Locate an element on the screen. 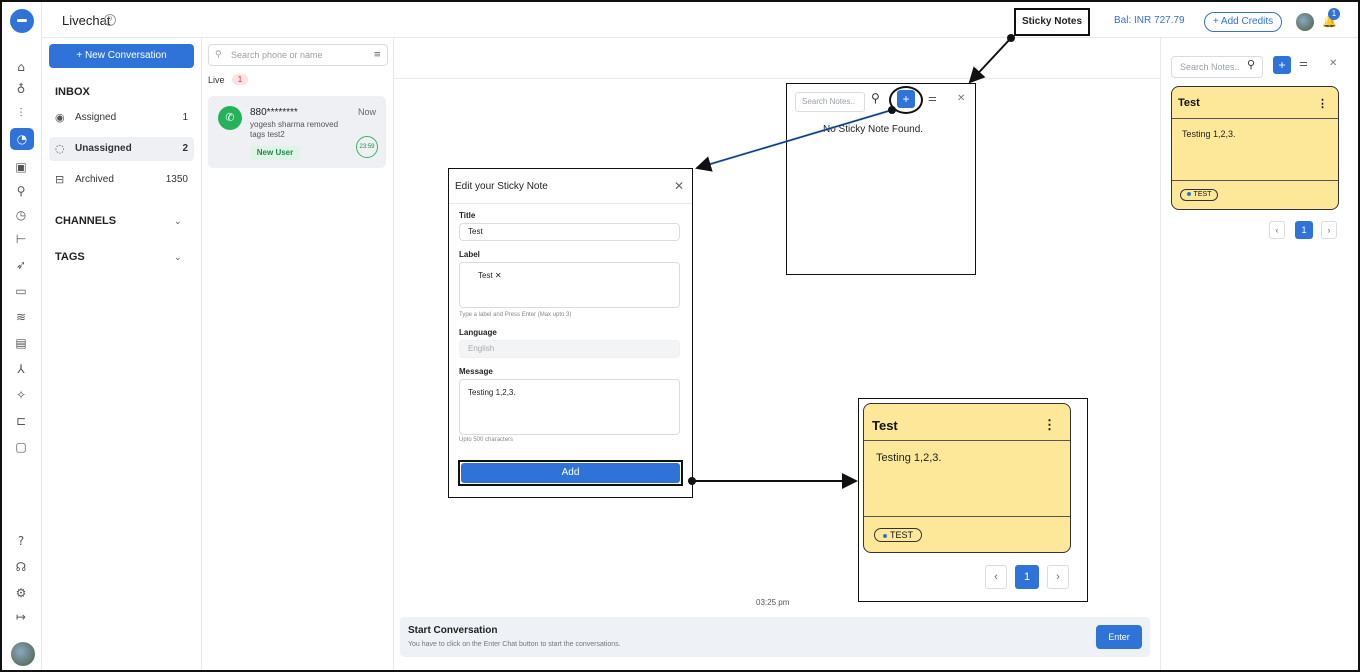 This screenshot has height=672, width=1360. arrow-add-to-modal is located at coordinates (795, 139).